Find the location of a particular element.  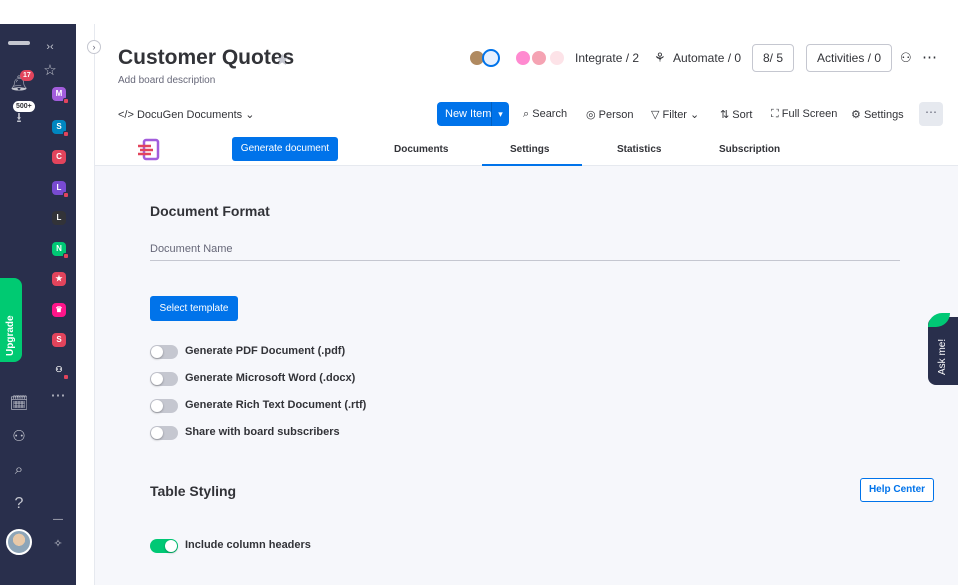

docx-switch is located at coordinates (164, 379).